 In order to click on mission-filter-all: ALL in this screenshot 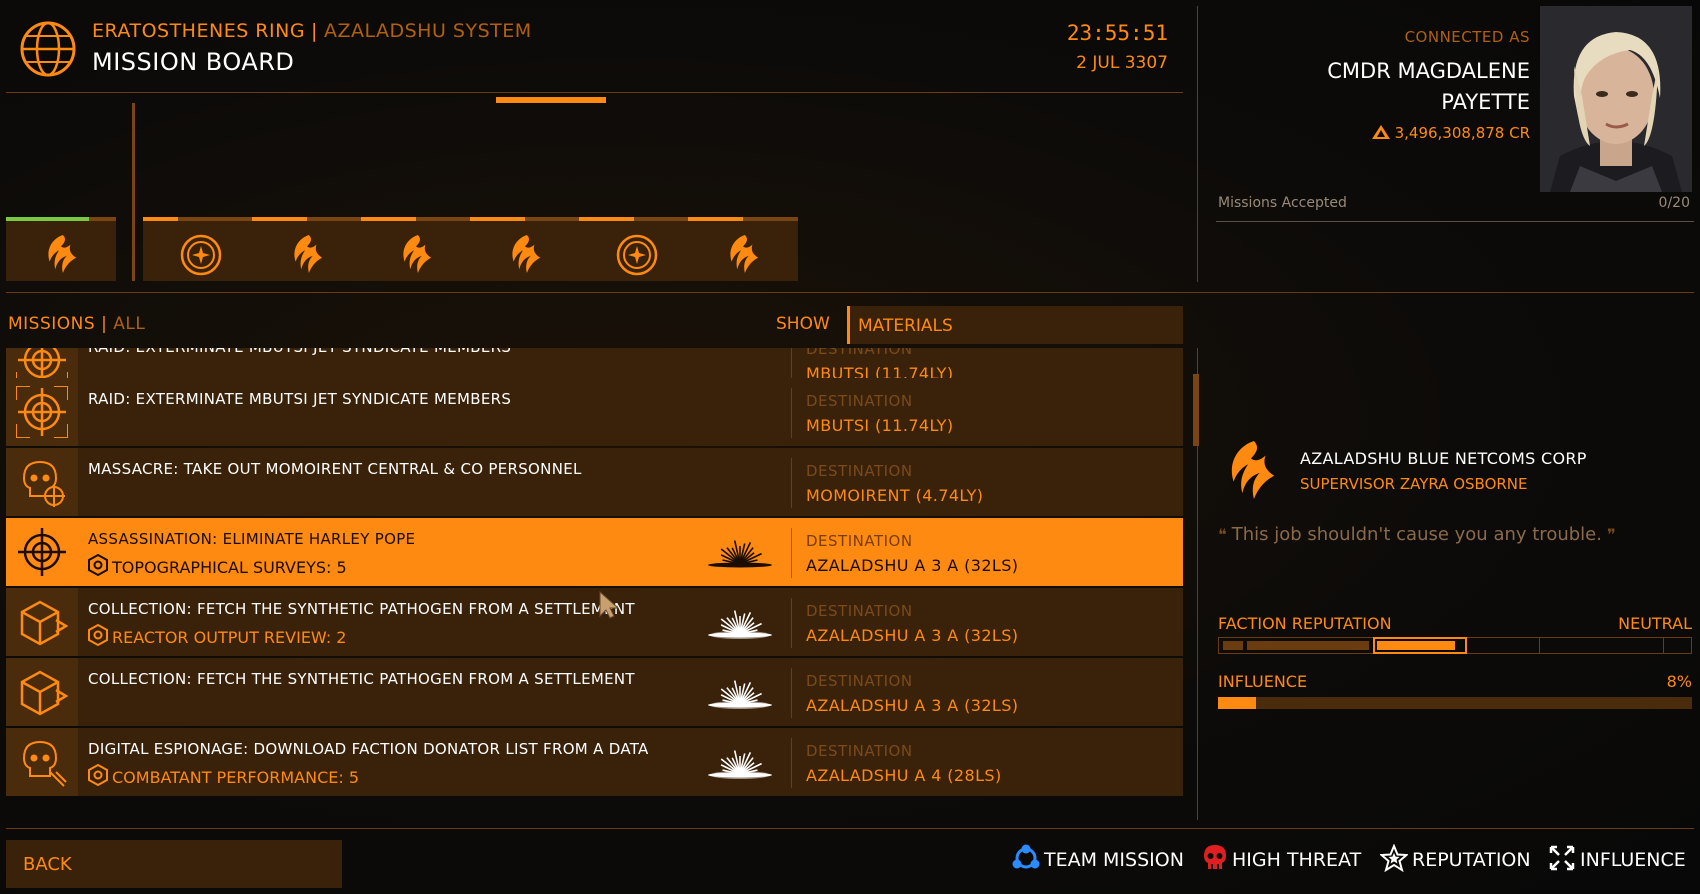, I will do `click(129, 324)`.